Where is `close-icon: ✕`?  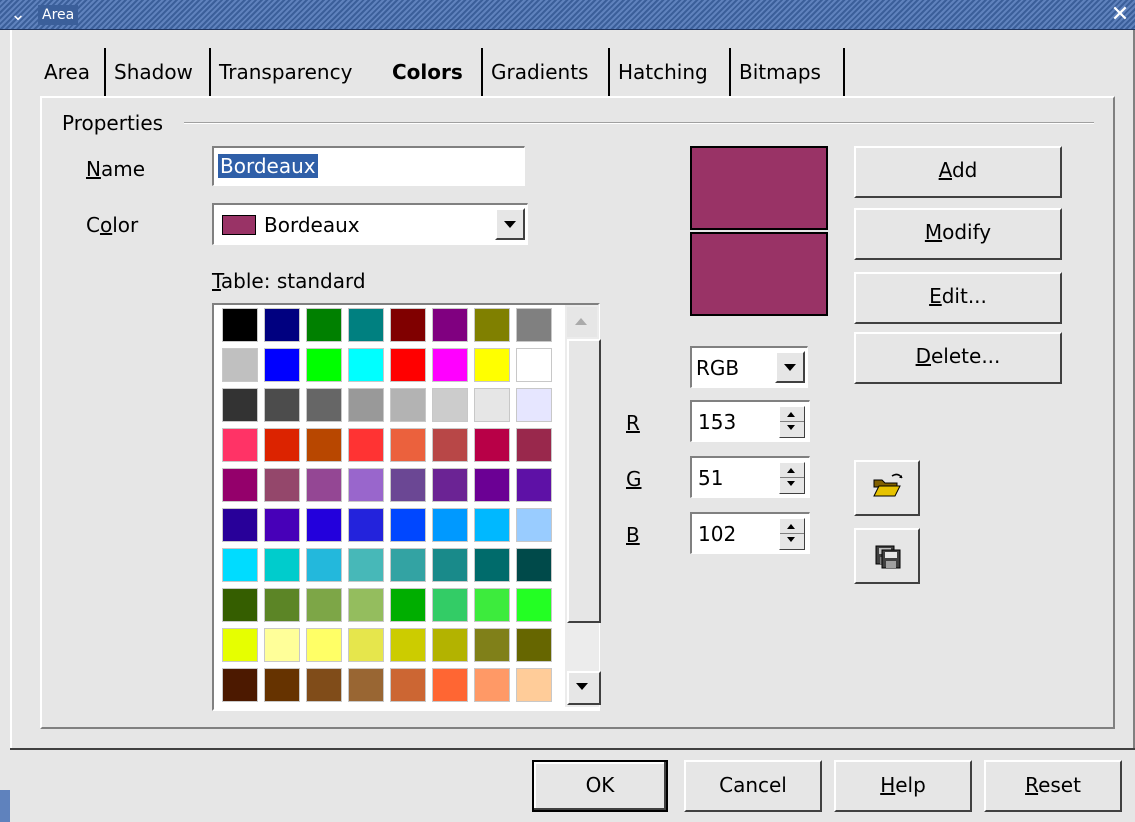
close-icon: ✕ is located at coordinates (1120, 15).